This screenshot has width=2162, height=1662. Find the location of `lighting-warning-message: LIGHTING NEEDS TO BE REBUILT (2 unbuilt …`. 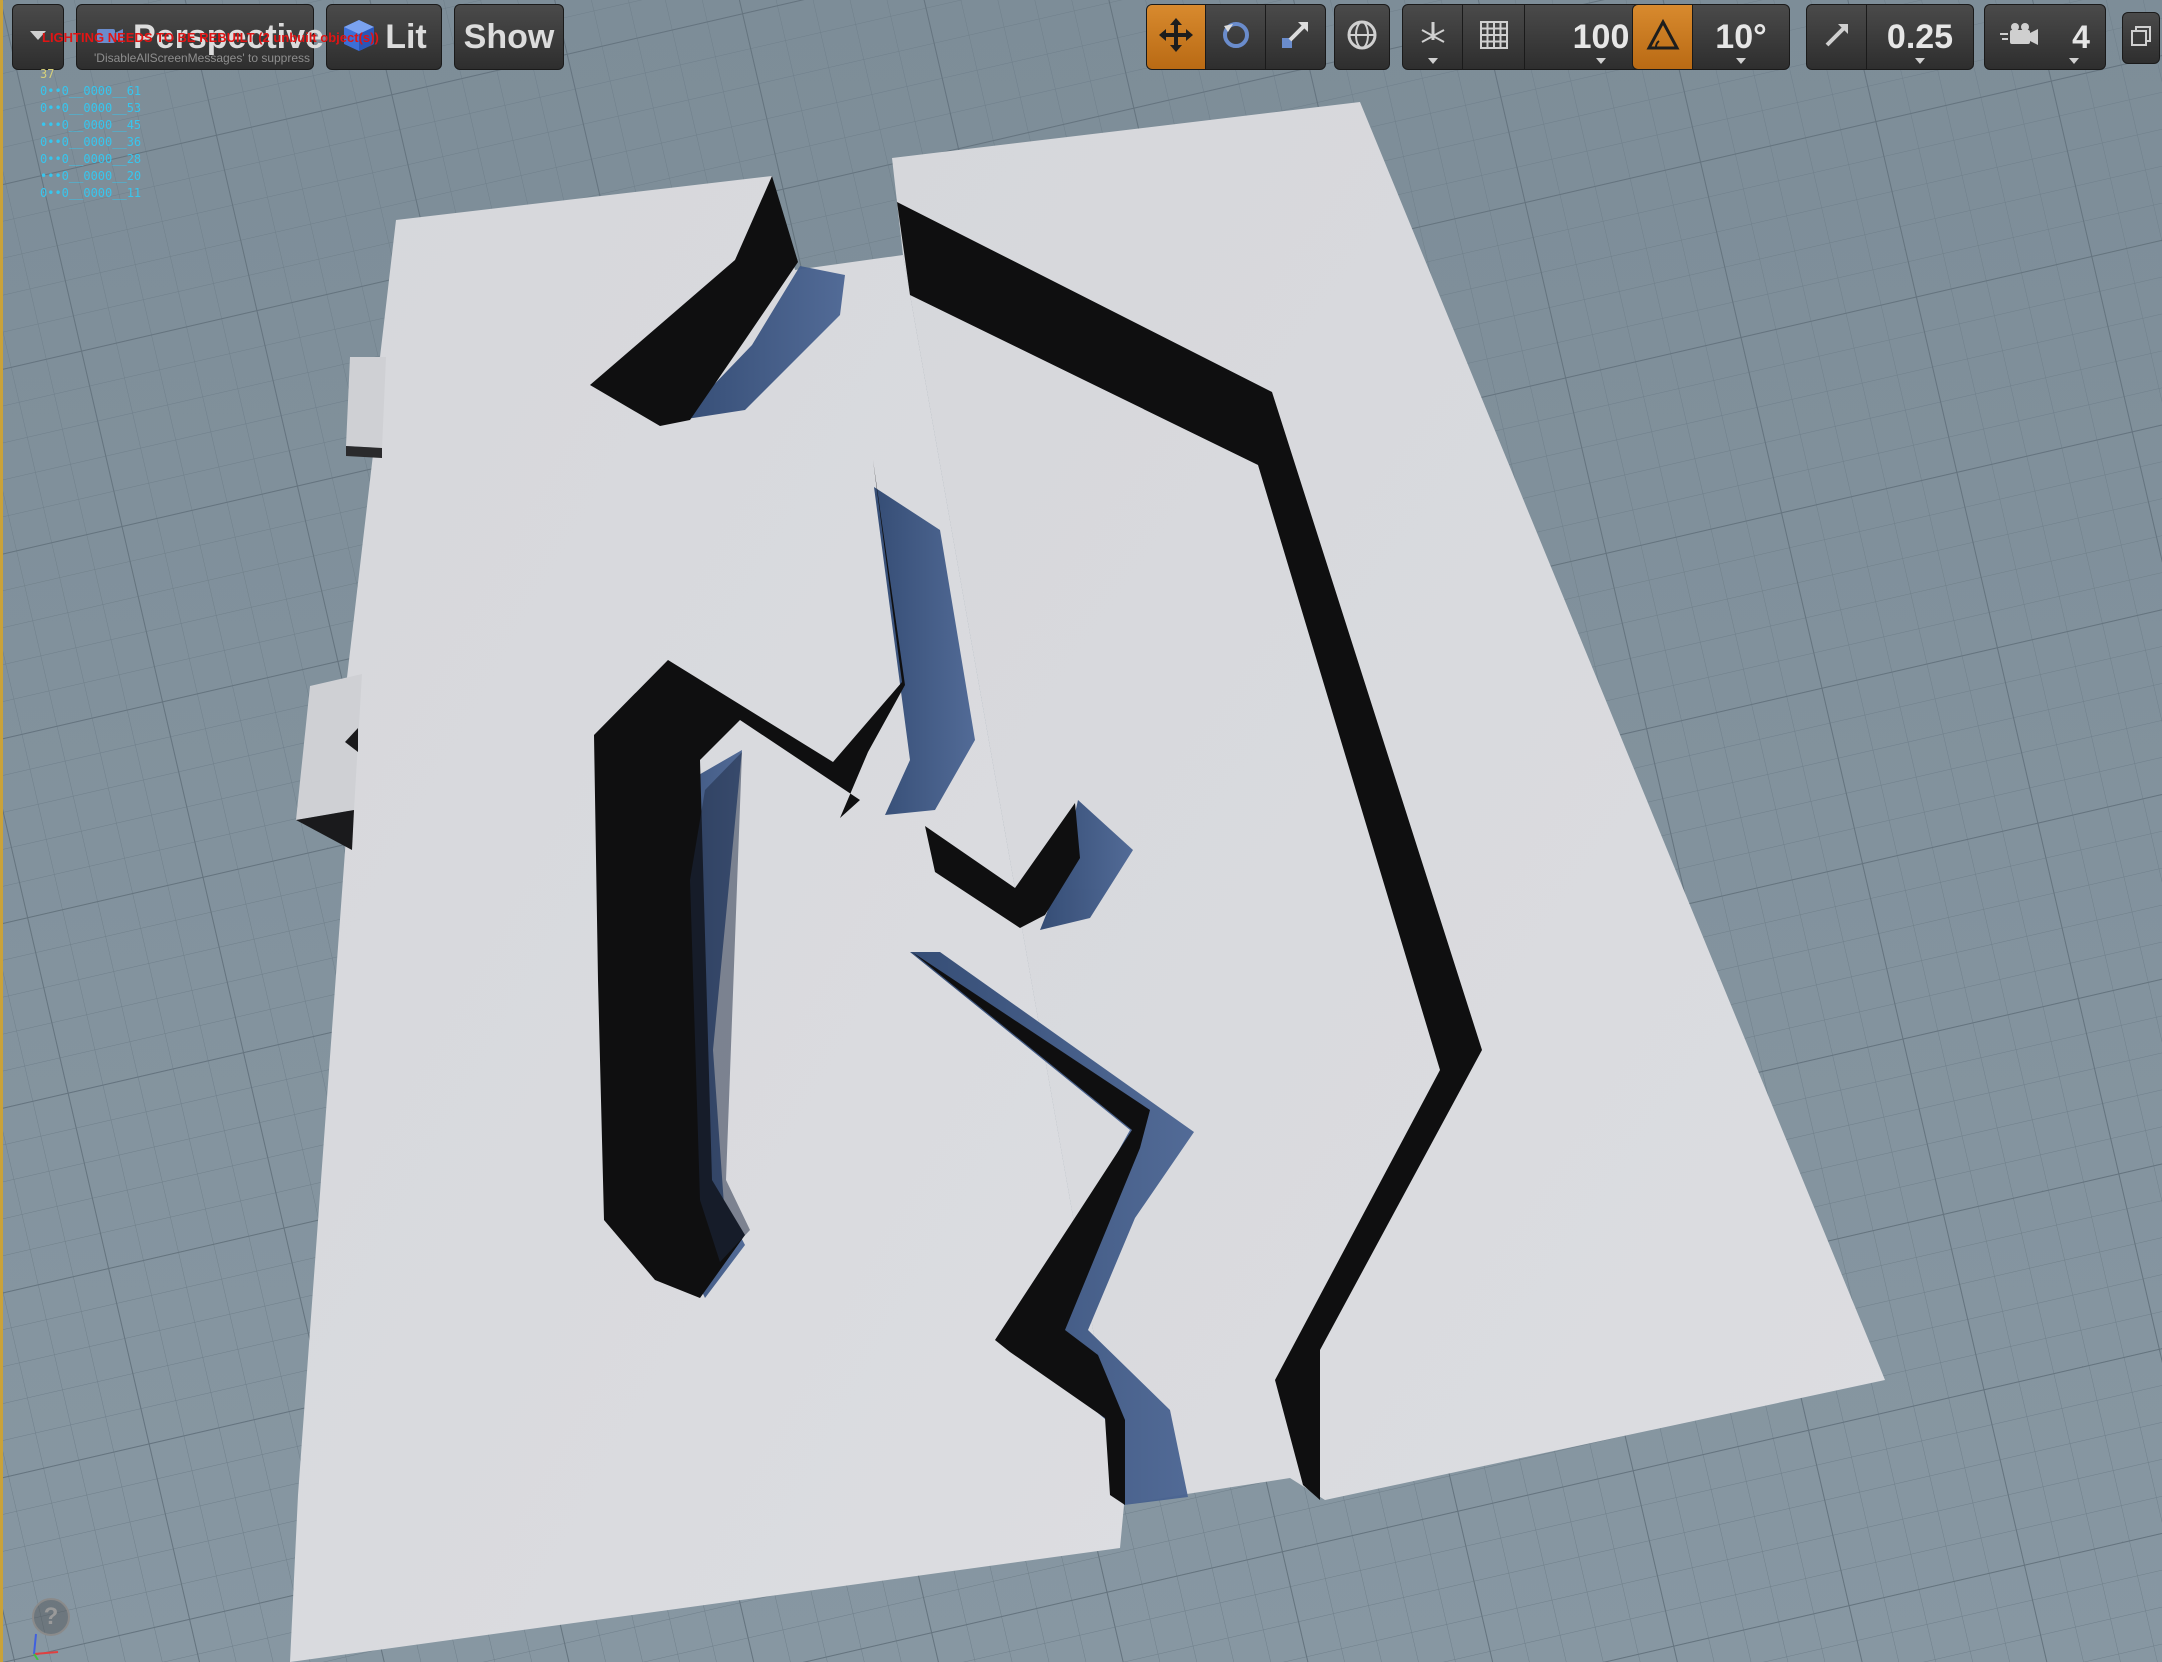

lighting-warning-message: LIGHTING NEEDS TO BE REBUILT (2 unbuilt … is located at coordinates (210, 37).